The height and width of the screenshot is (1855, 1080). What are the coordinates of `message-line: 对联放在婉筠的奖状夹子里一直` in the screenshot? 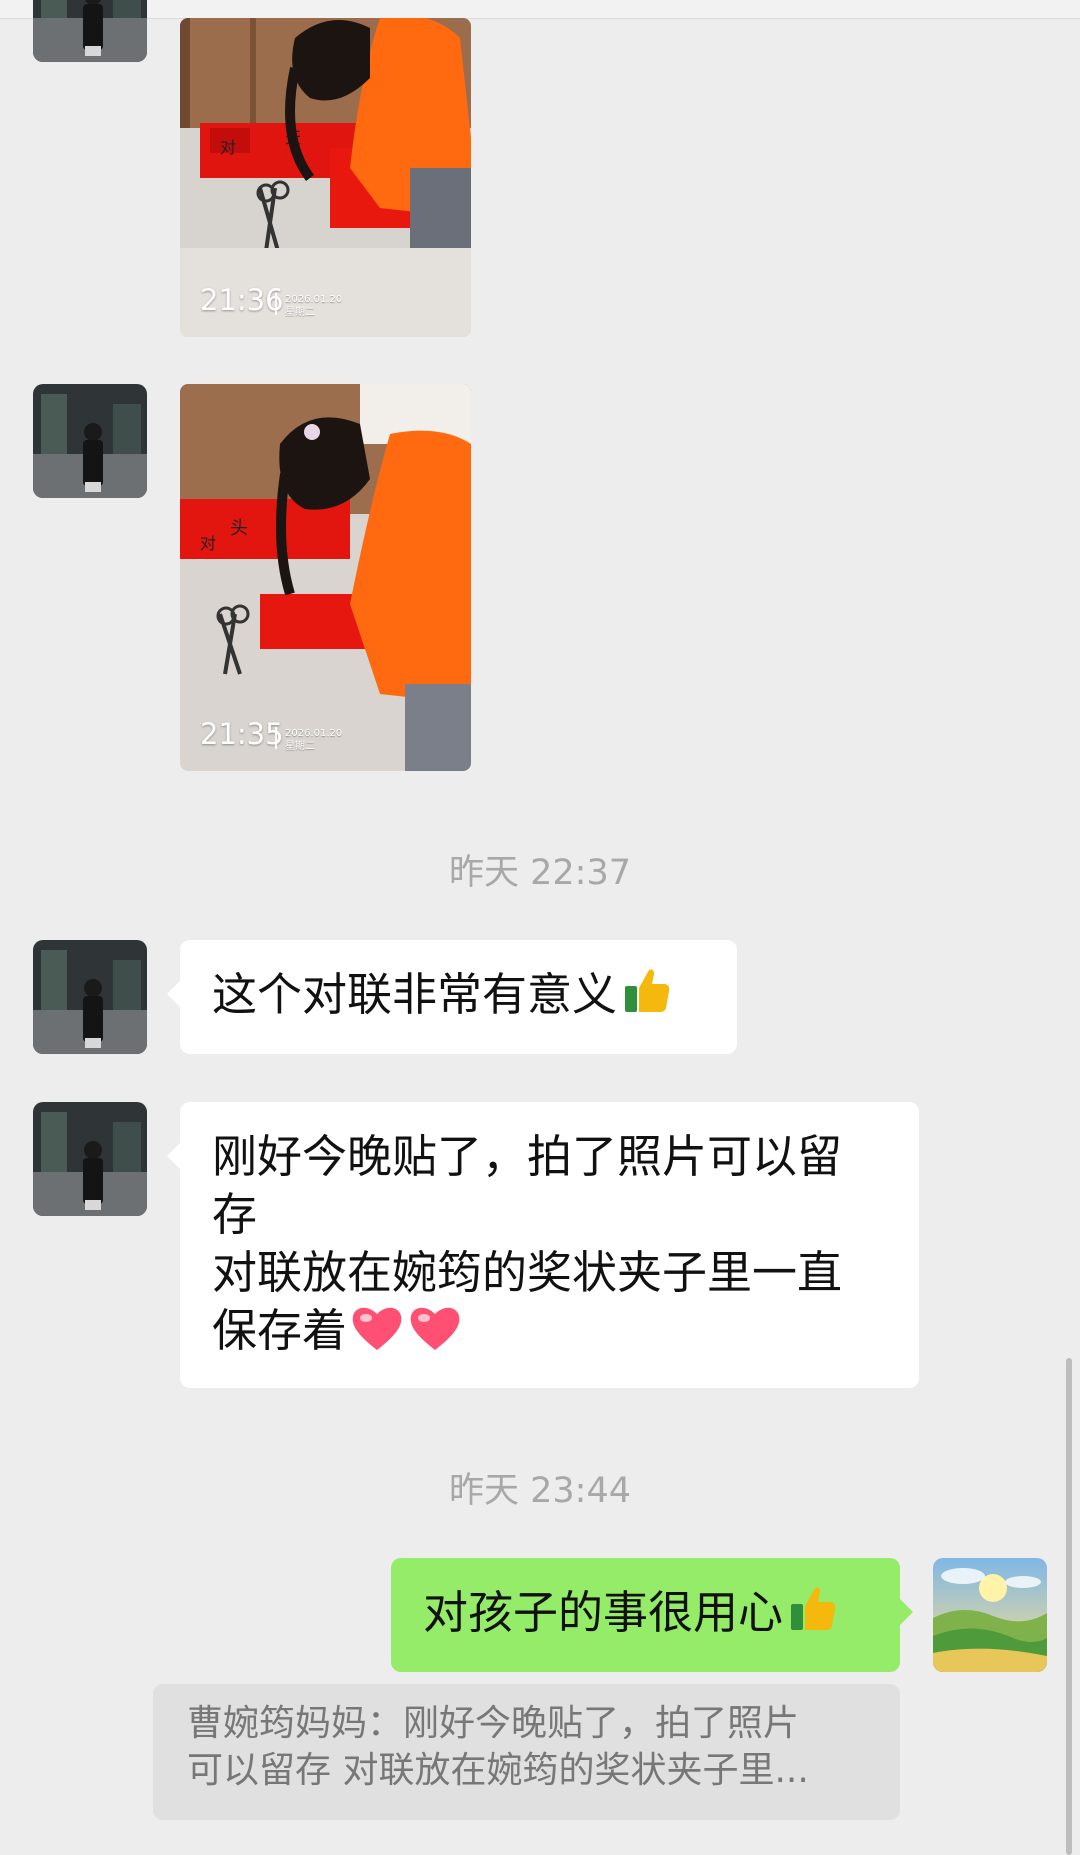 It's located at (527, 1272).